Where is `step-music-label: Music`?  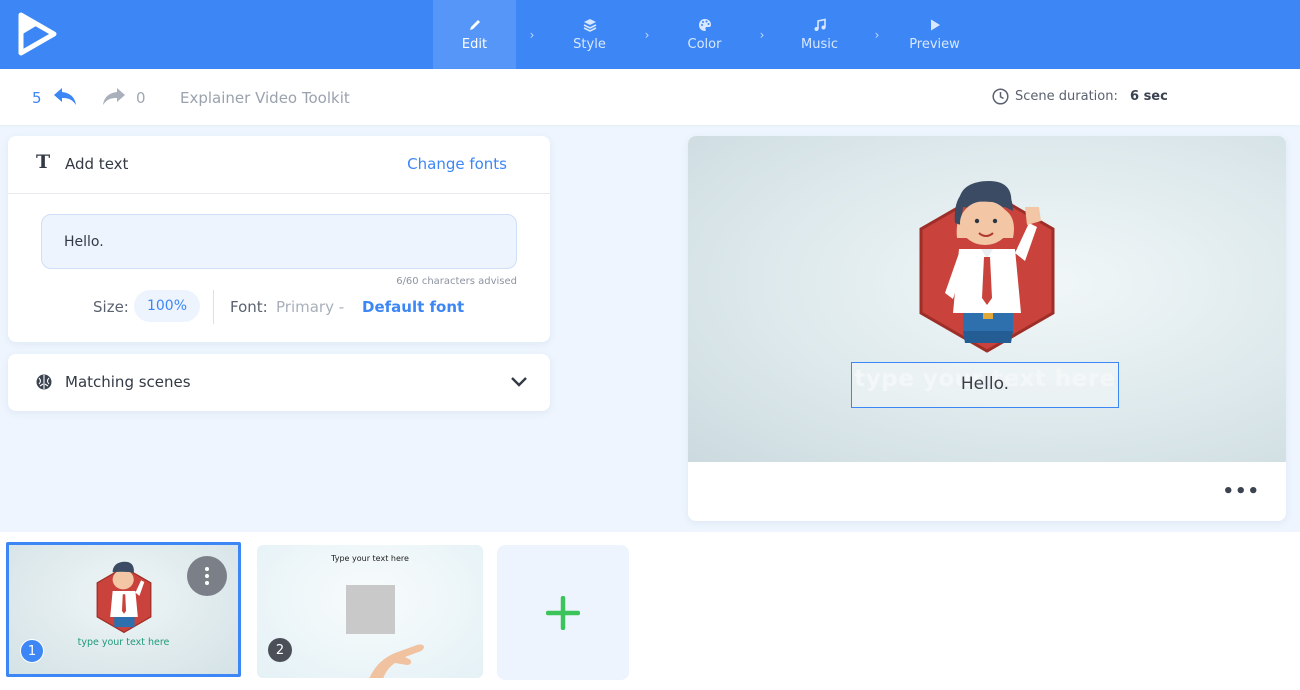
step-music-label: Music is located at coordinates (819, 44).